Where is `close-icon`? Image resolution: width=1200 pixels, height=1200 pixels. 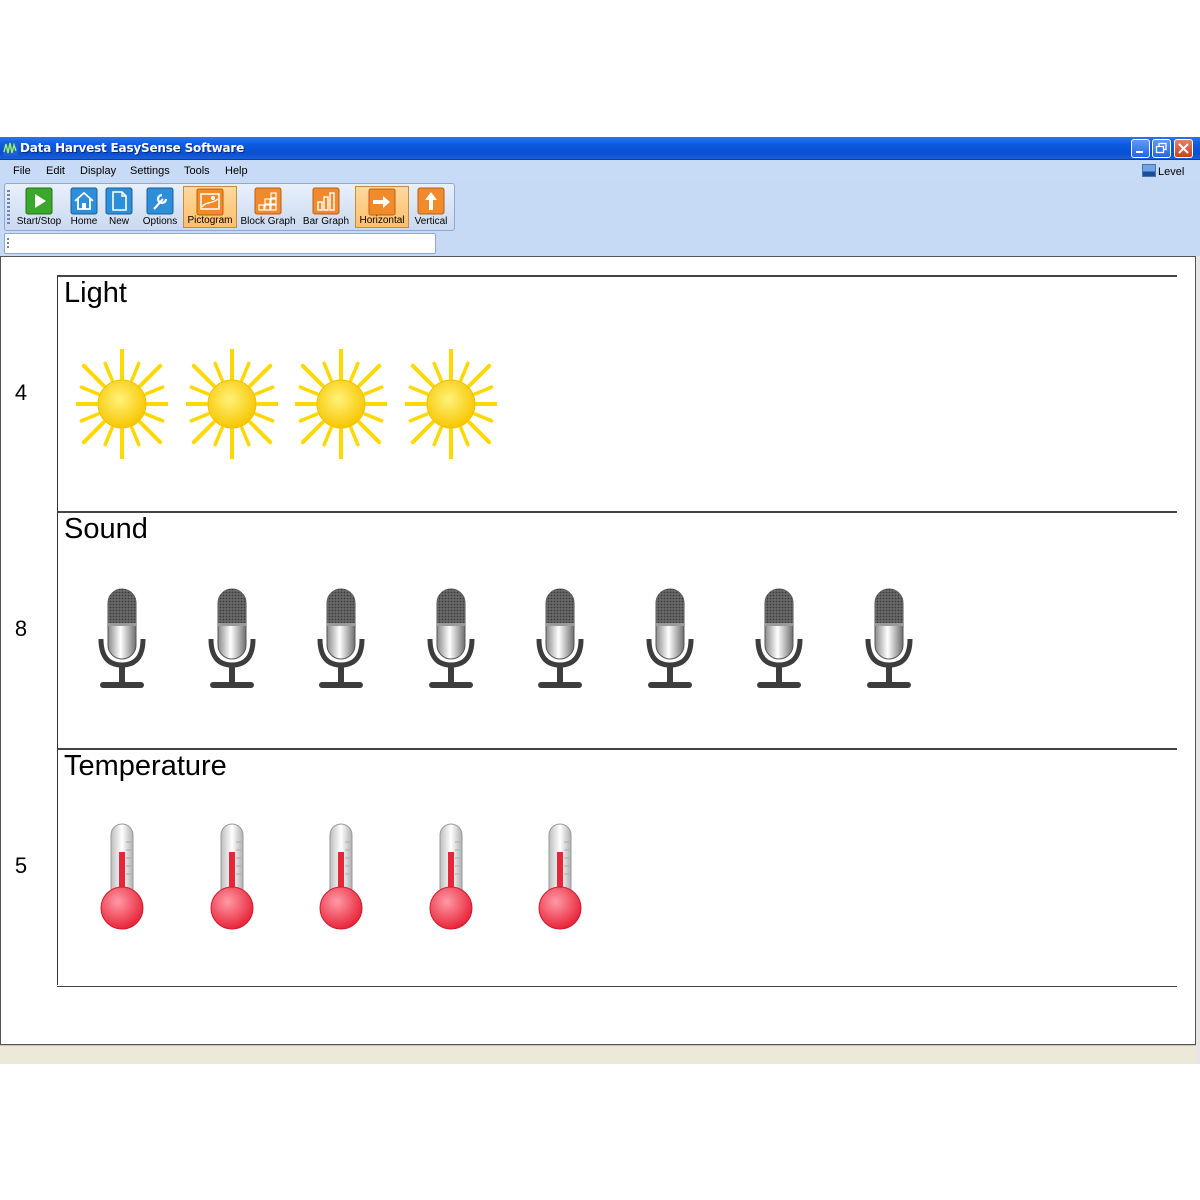 close-icon is located at coordinates (1183, 148).